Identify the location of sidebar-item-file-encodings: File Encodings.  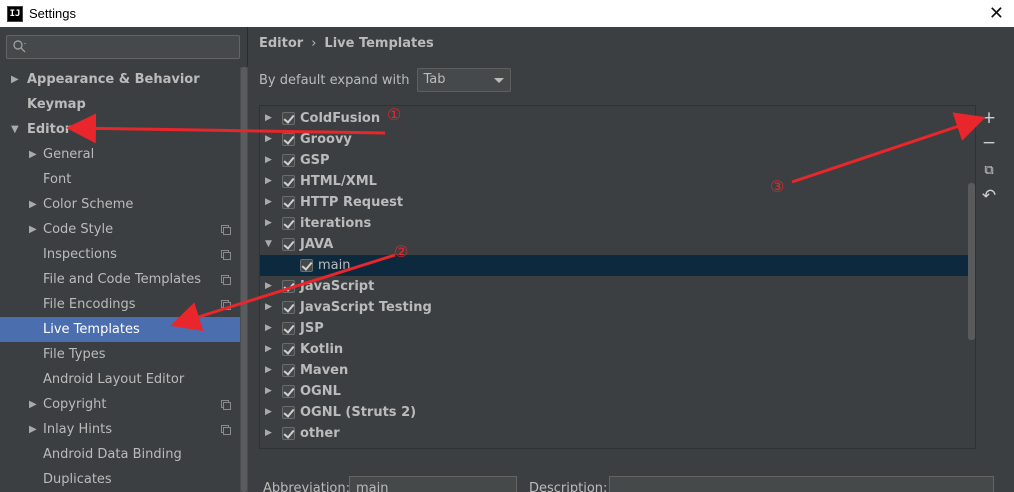
(120, 304).